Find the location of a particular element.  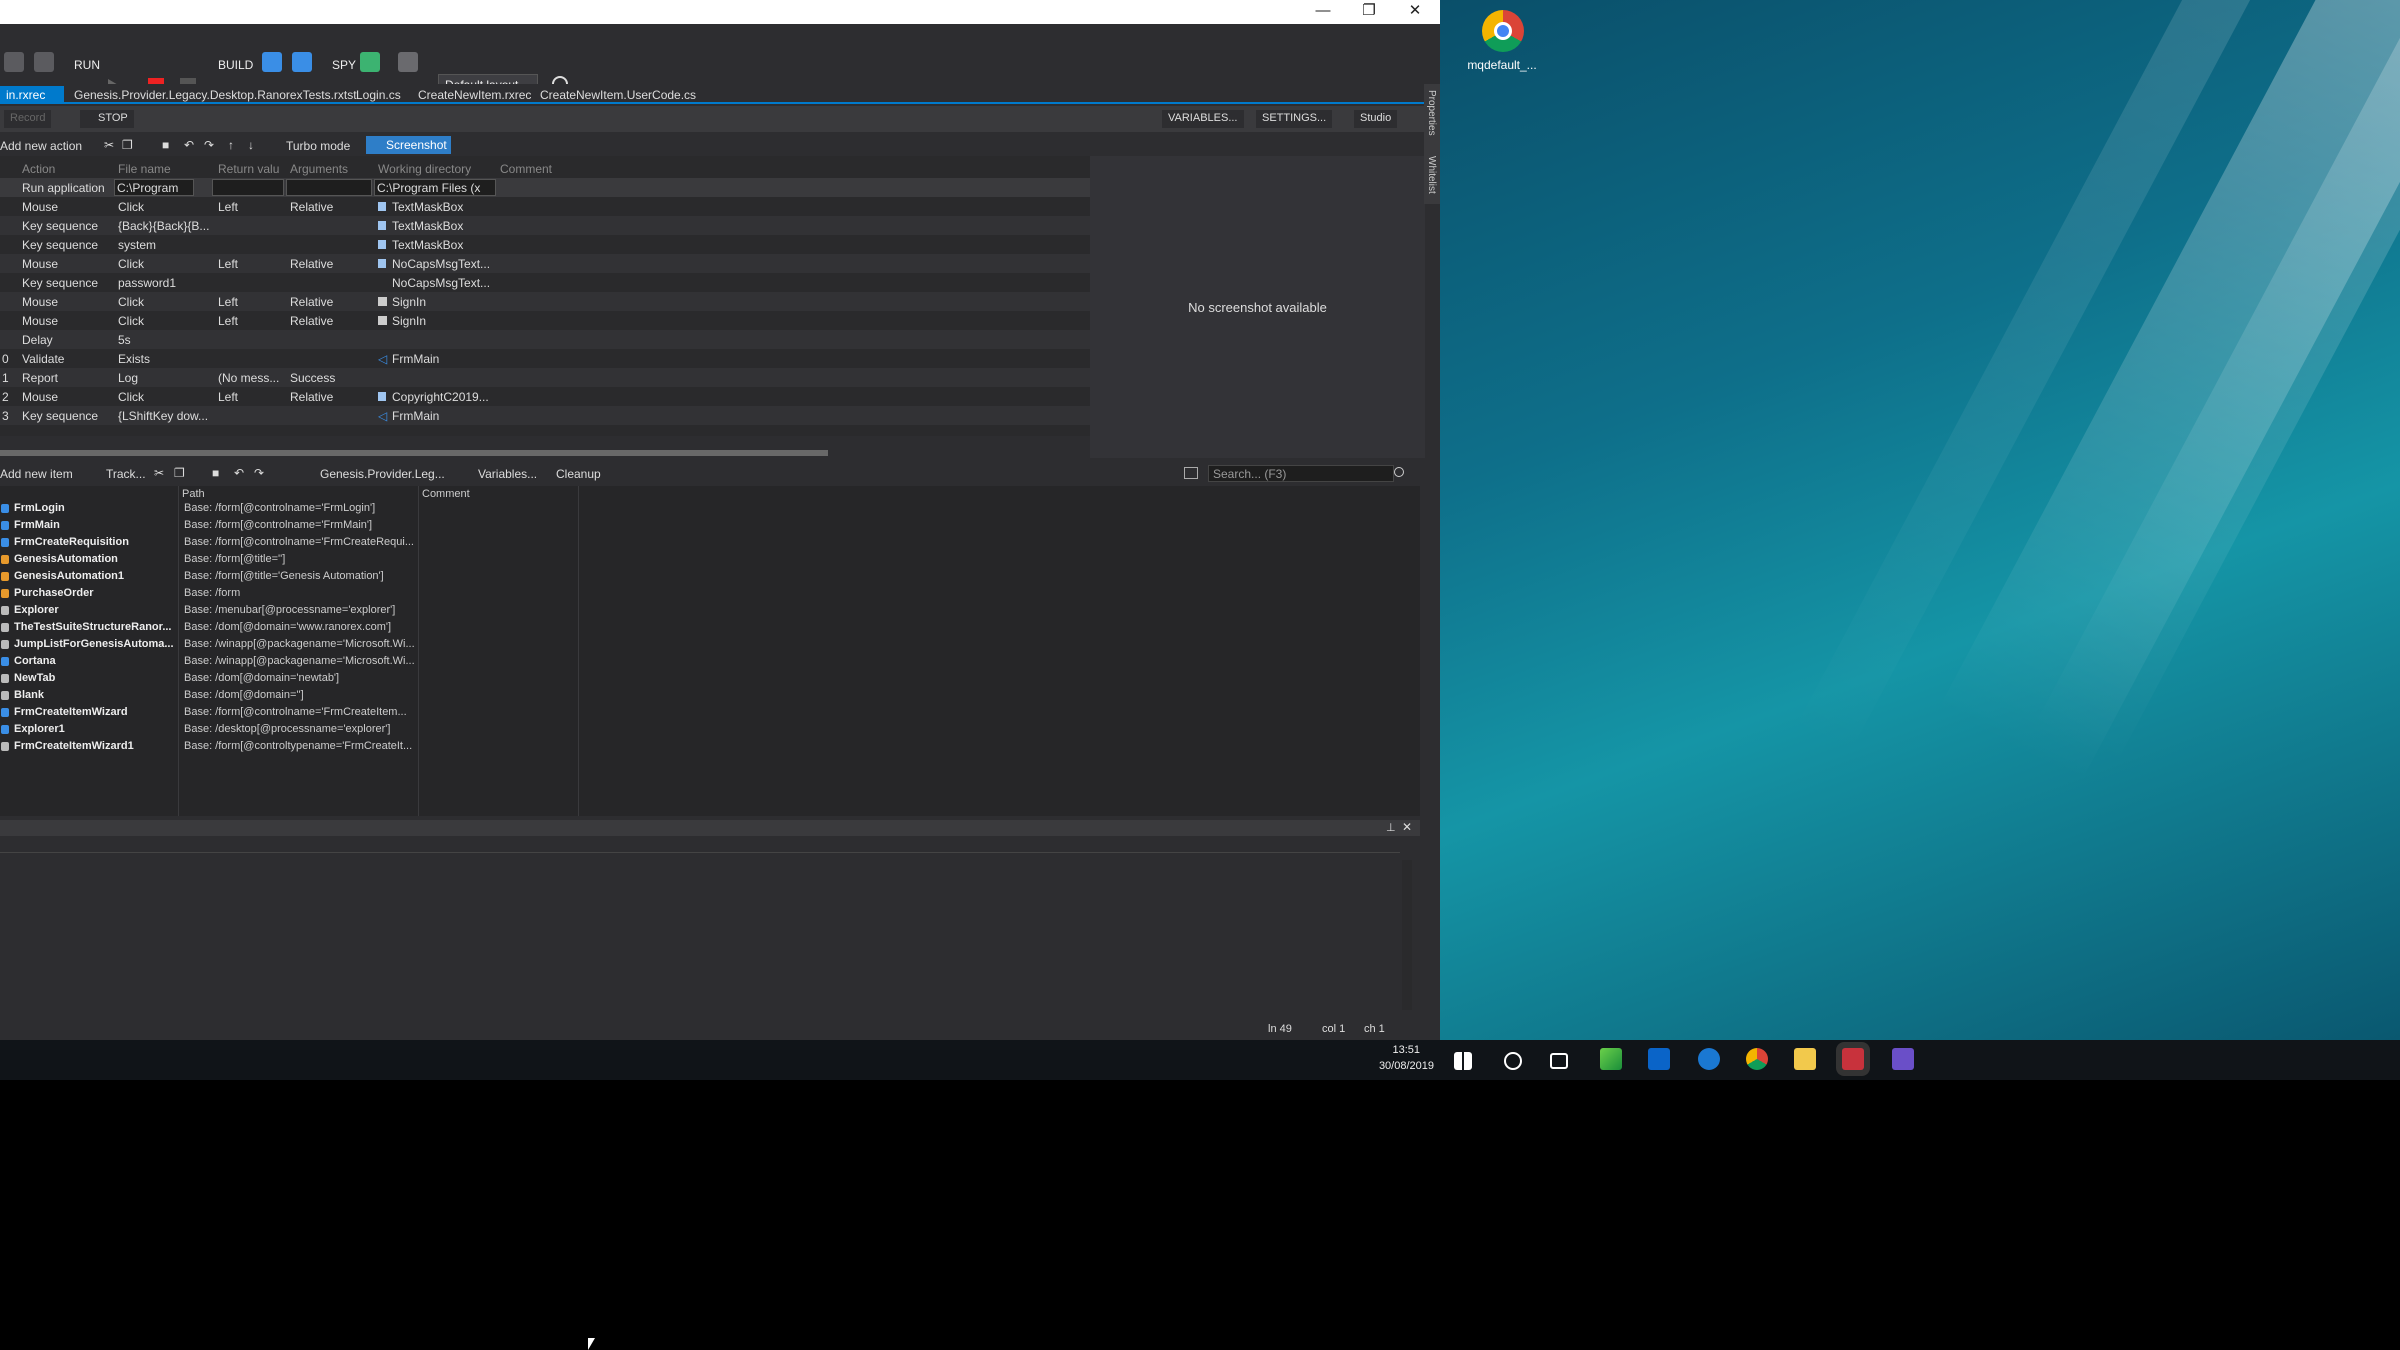

output-scrollbar is located at coordinates (1407, 935).